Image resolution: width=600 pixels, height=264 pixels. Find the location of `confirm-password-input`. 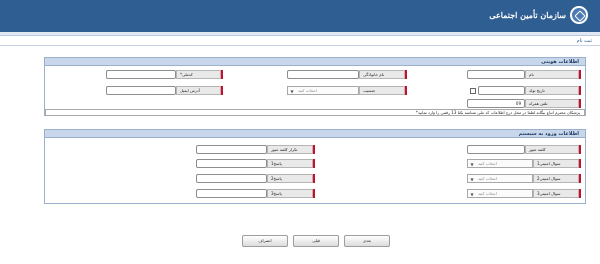

confirm-password-input is located at coordinates (231, 149).